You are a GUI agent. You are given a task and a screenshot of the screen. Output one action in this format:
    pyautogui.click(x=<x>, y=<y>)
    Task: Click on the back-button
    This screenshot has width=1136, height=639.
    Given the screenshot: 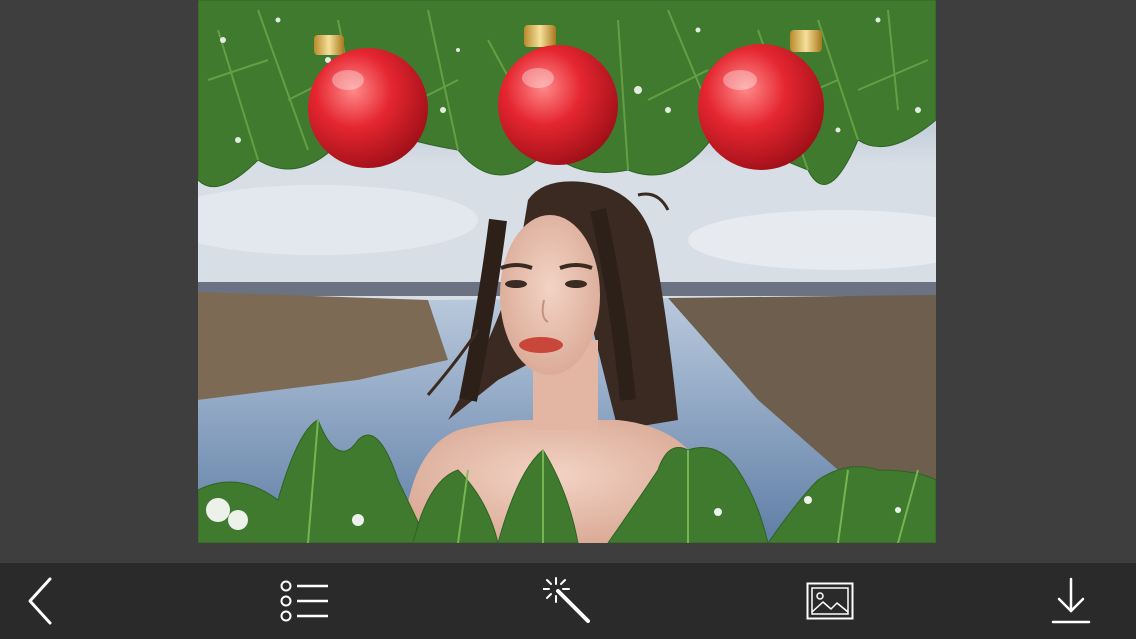 What is the action you would take?
    pyautogui.click(x=40, y=601)
    